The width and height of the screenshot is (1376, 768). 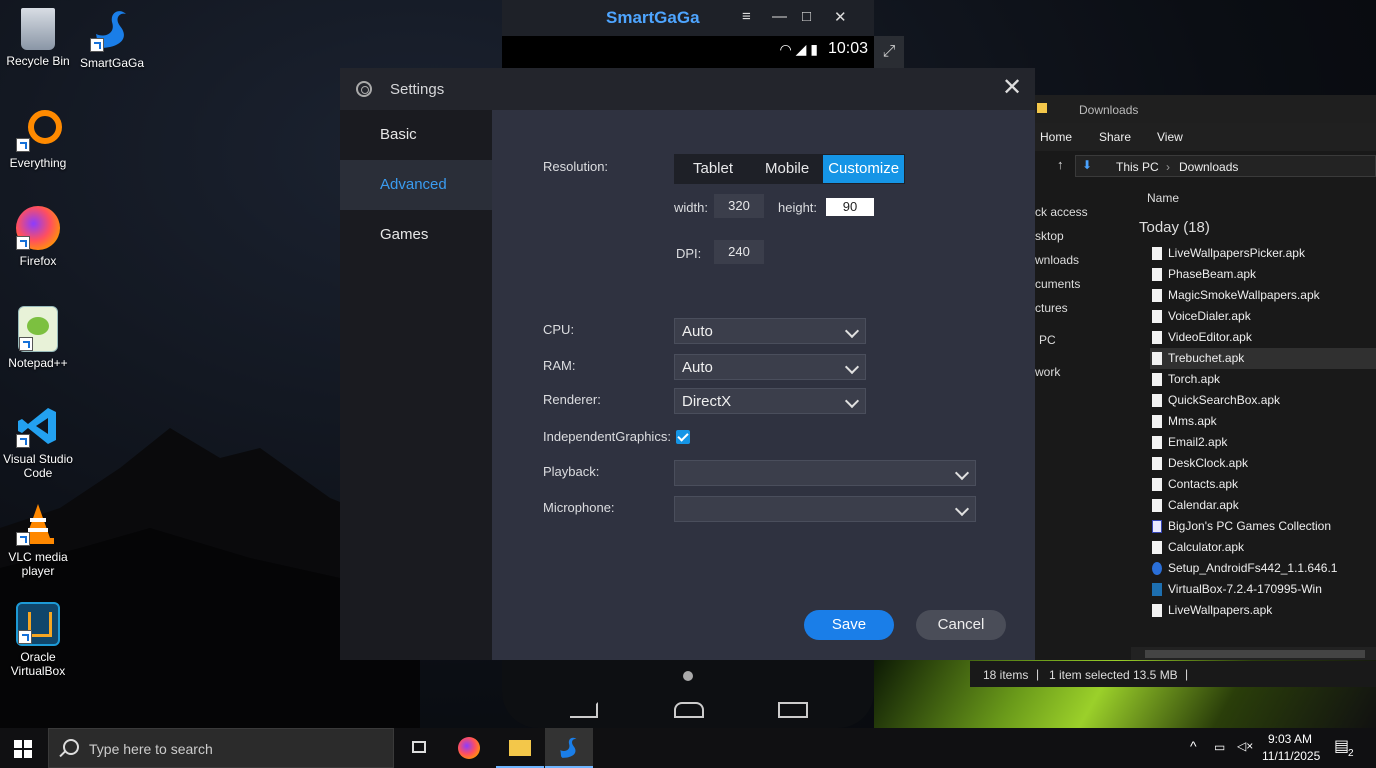 What do you see at coordinates (707, 401) in the screenshot?
I see `renderer-value: DirectX` at bounding box center [707, 401].